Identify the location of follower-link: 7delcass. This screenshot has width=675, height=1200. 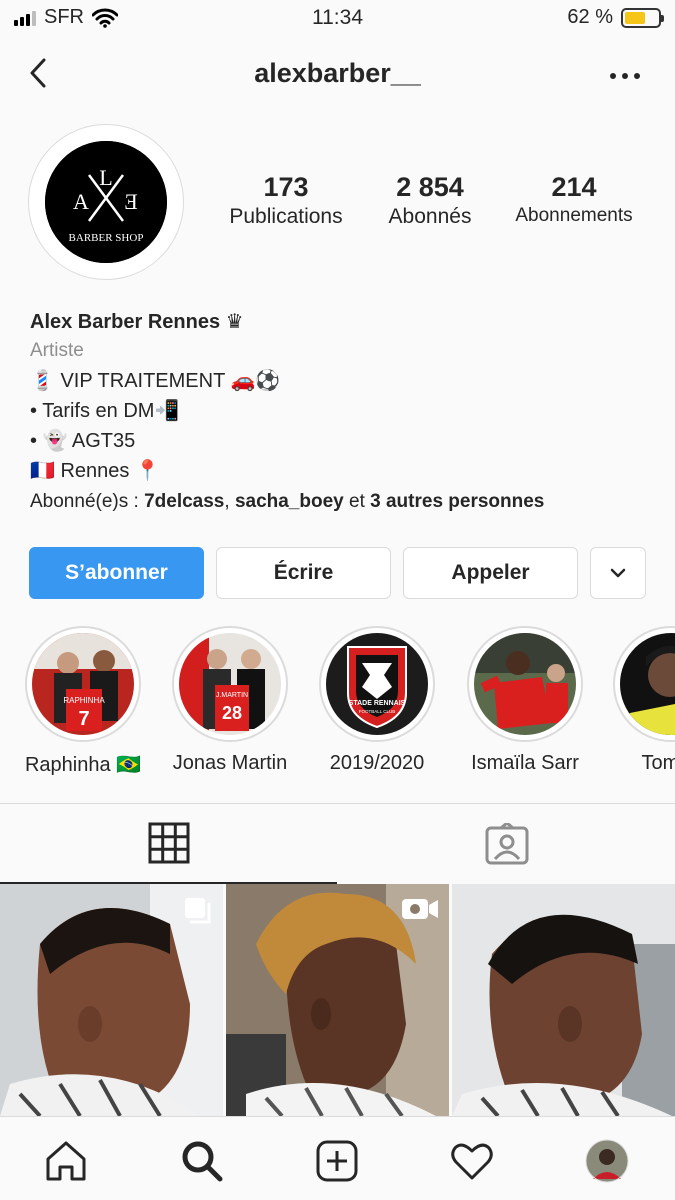
(184, 501).